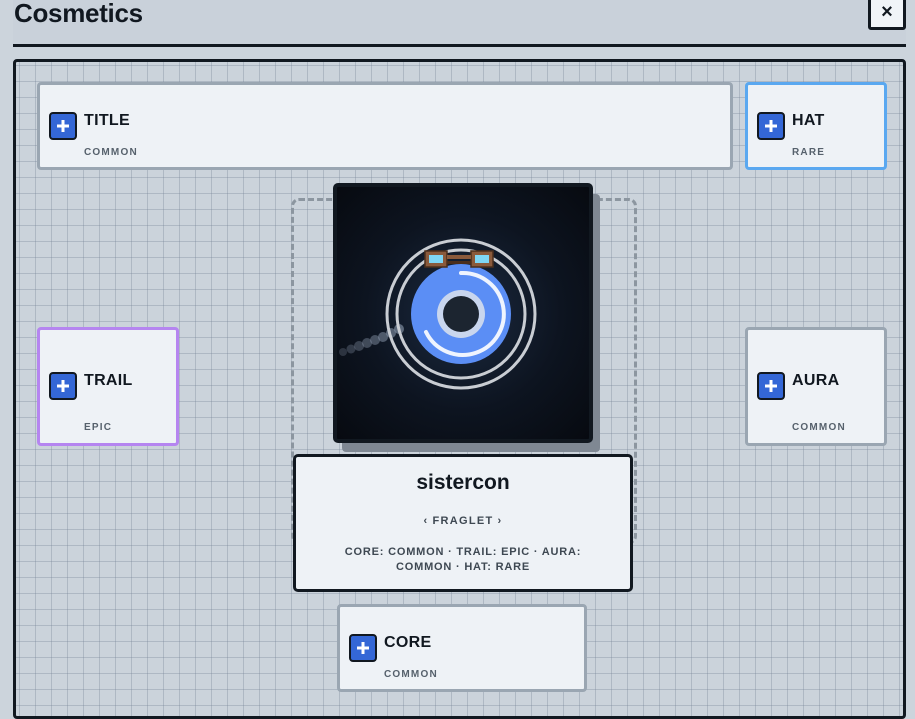 The width and height of the screenshot is (915, 719). I want to click on kind-selector: ‹ FRAGLET ›, so click(463, 521).